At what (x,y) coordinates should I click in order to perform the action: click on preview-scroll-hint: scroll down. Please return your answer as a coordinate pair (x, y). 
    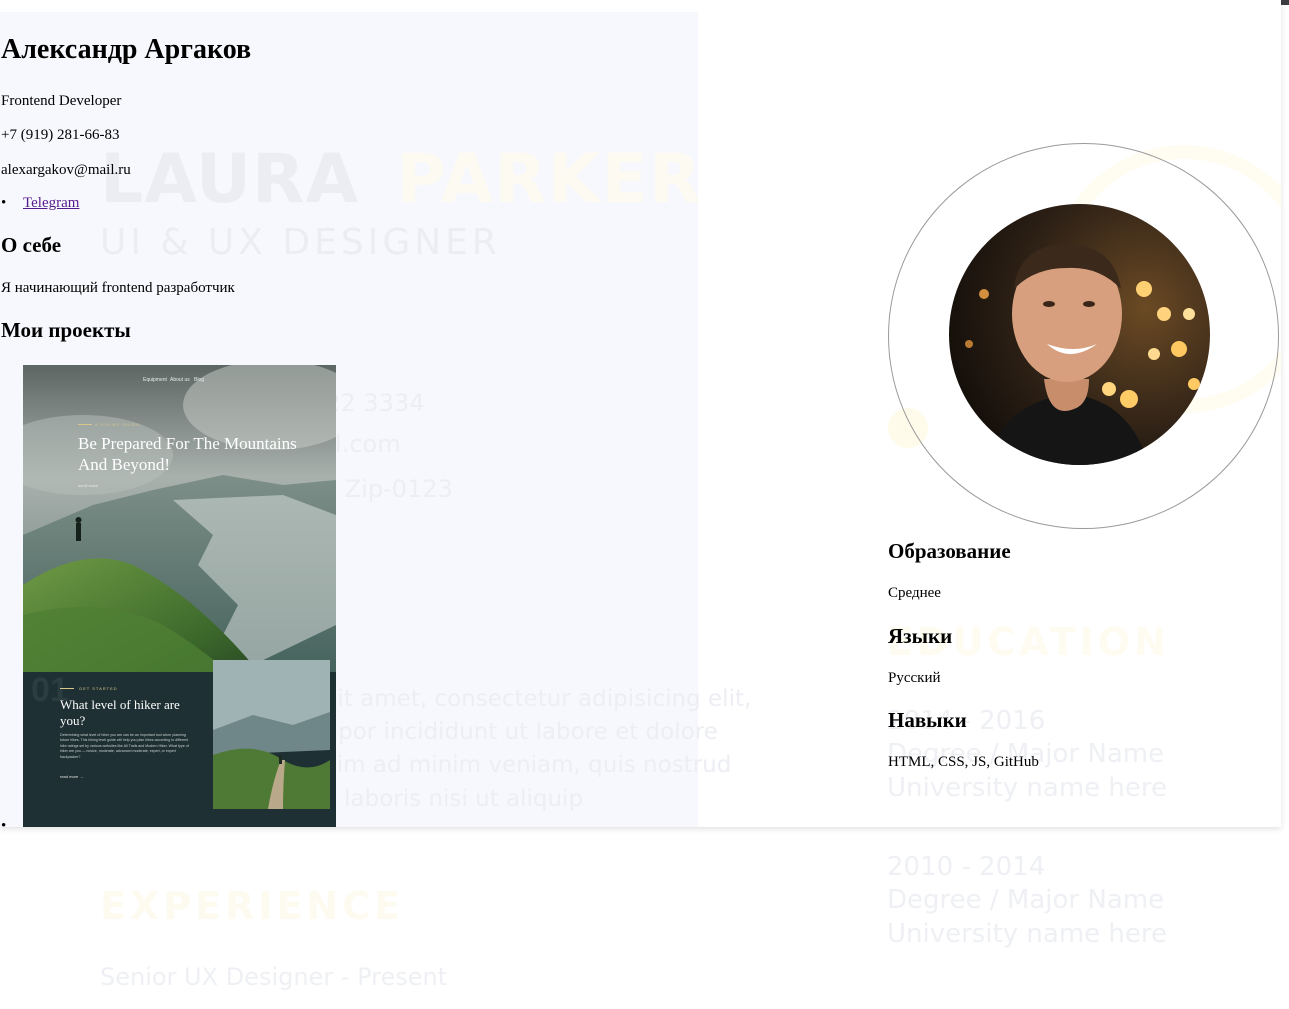
    Looking at the image, I should click on (88, 485).